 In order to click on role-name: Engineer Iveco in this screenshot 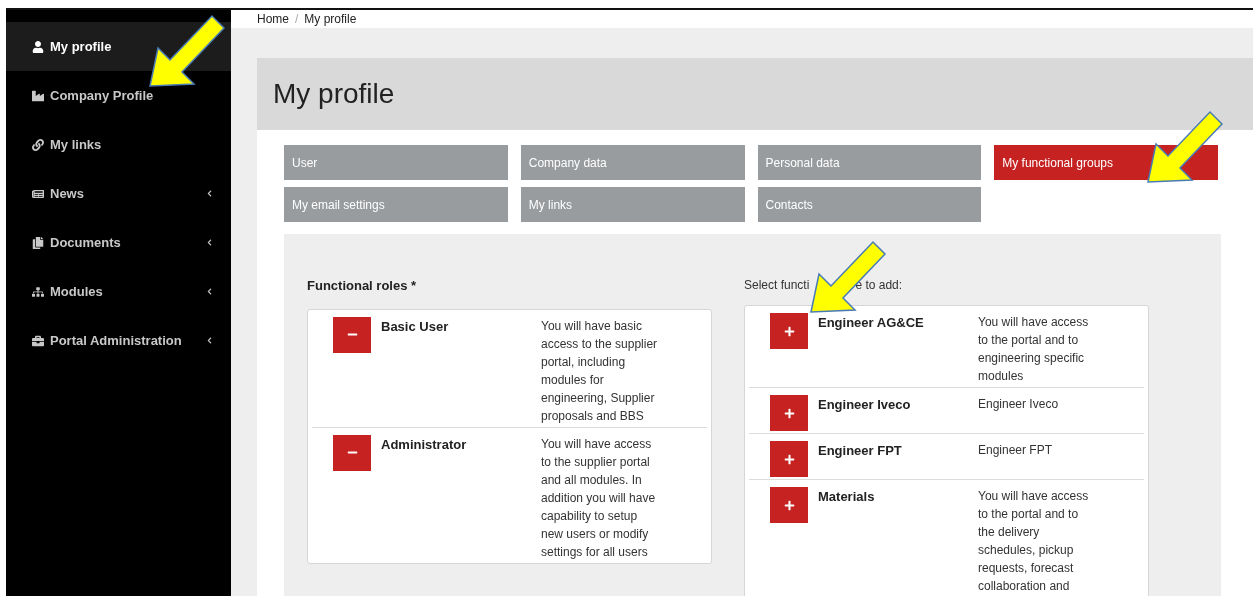, I will do `click(865, 405)`.